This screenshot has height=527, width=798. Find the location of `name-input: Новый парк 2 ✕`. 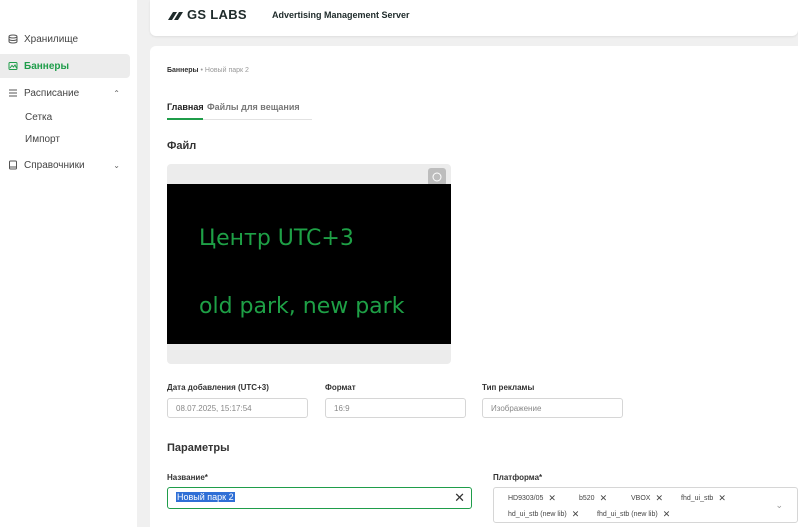

name-input: Новый парк 2 ✕ is located at coordinates (319, 498).